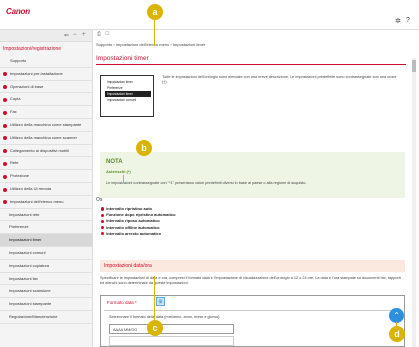 This screenshot has width=419, height=347. I want to click on sidebar-item: Impostazioni timer, so click(46, 240).